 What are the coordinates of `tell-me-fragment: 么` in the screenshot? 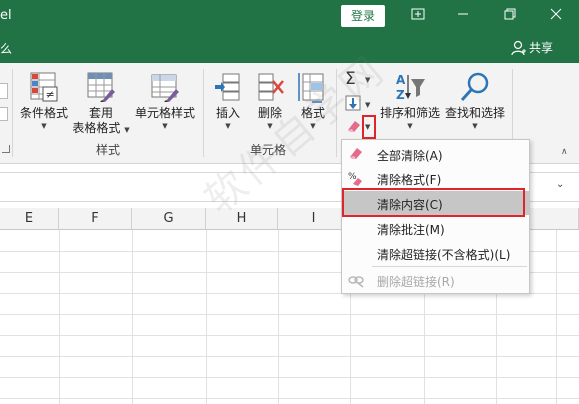 It's located at (6, 48).